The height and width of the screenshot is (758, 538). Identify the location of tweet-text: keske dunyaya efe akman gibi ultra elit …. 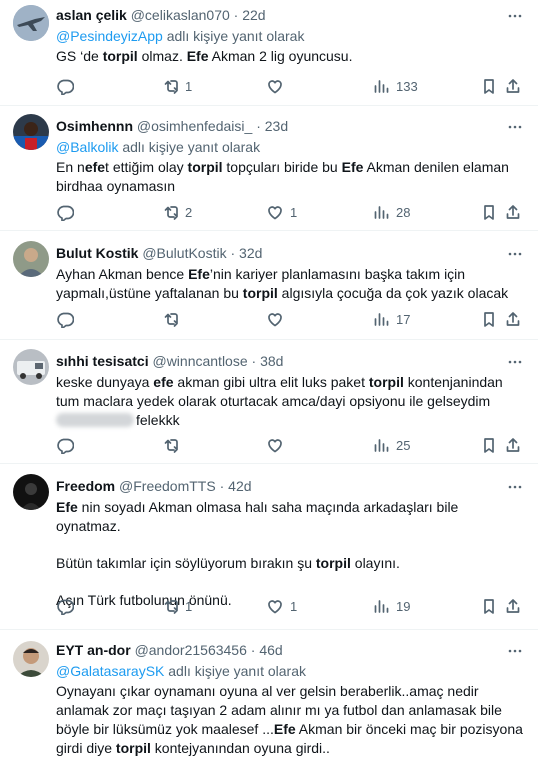
(279, 391).